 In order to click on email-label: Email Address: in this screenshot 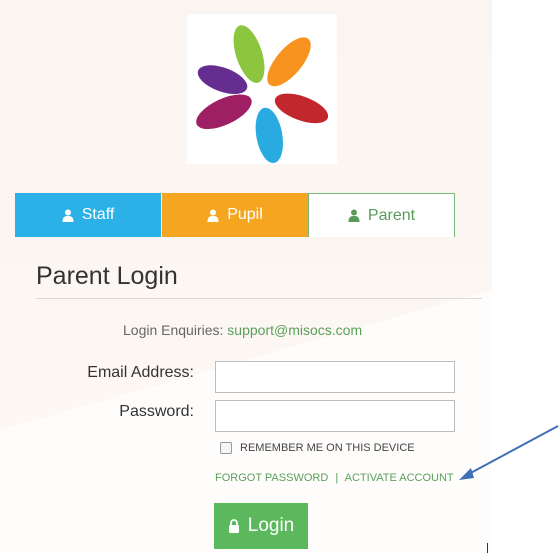, I will do `click(140, 372)`.